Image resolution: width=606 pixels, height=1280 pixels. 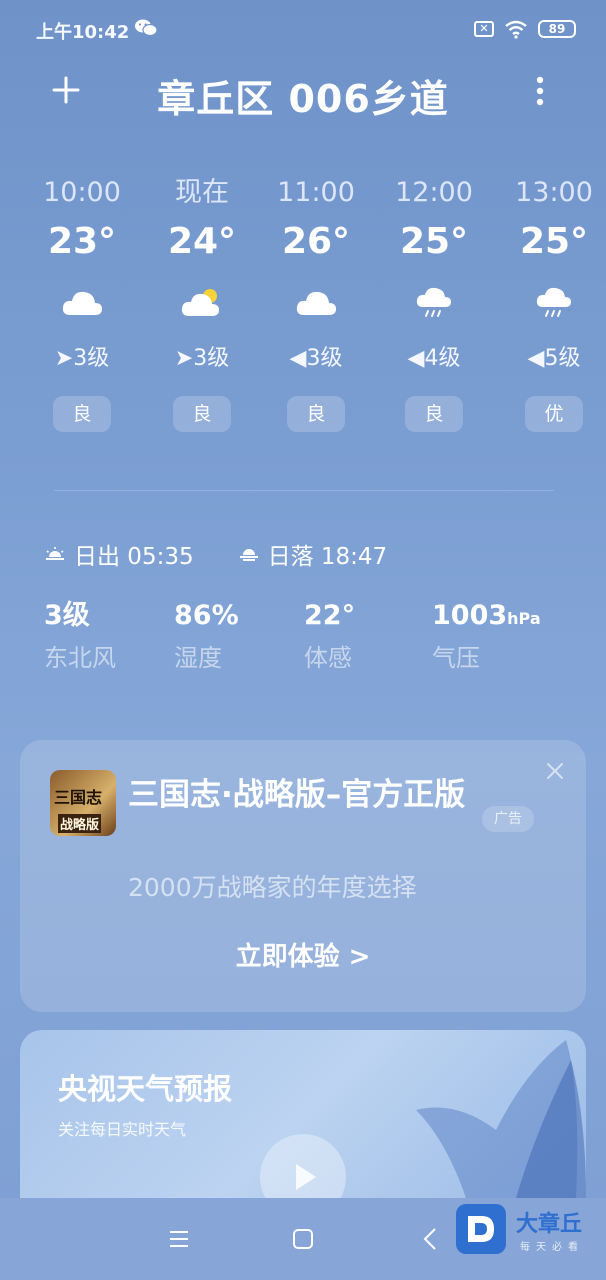 What do you see at coordinates (55, 553) in the screenshot?
I see `sunrise-icon` at bounding box center [55, 553].